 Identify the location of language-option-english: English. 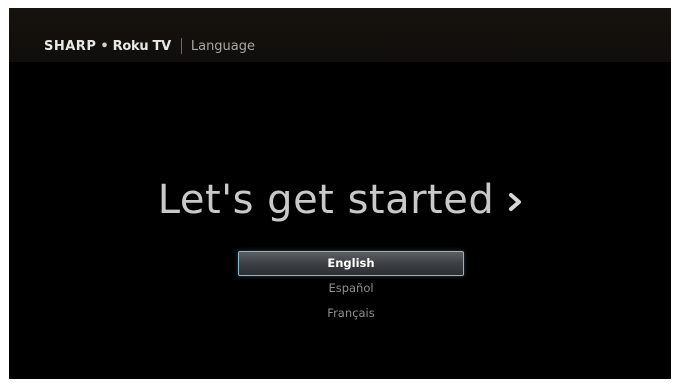
(351, 263).